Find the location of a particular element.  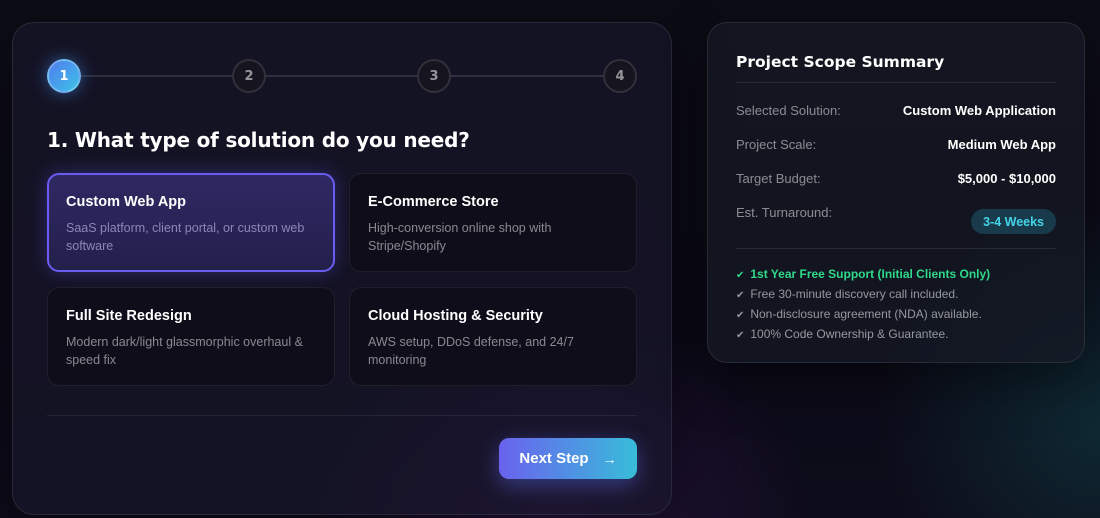

stepper-line is located at coordinates (342, 76).